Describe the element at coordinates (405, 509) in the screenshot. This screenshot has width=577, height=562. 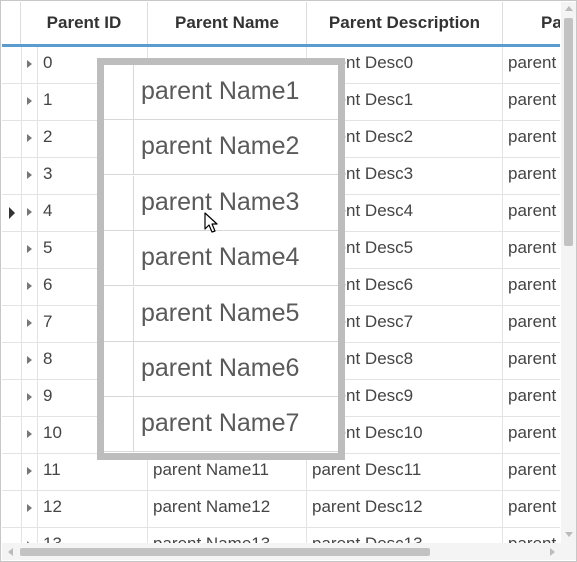
I see `cell-parent-description: parent Desc12` at that location.